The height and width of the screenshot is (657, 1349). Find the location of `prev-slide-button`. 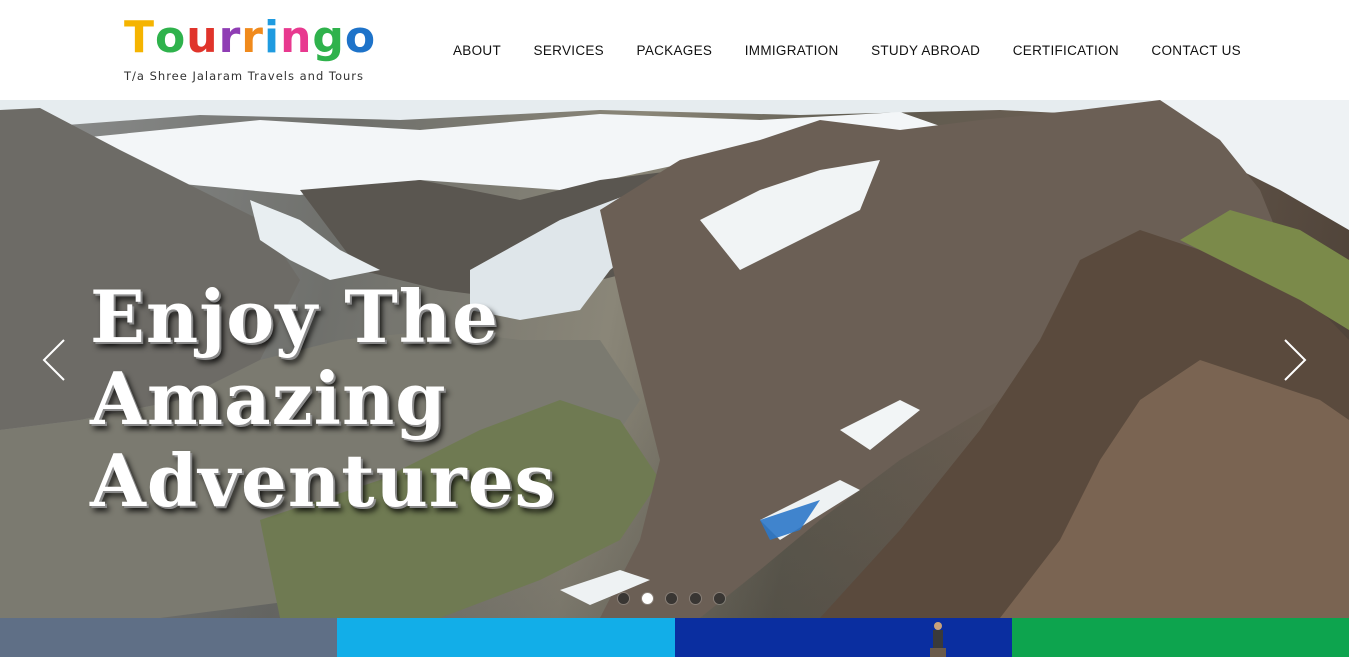

prev-slide-button is located at coordinates (54, 360).